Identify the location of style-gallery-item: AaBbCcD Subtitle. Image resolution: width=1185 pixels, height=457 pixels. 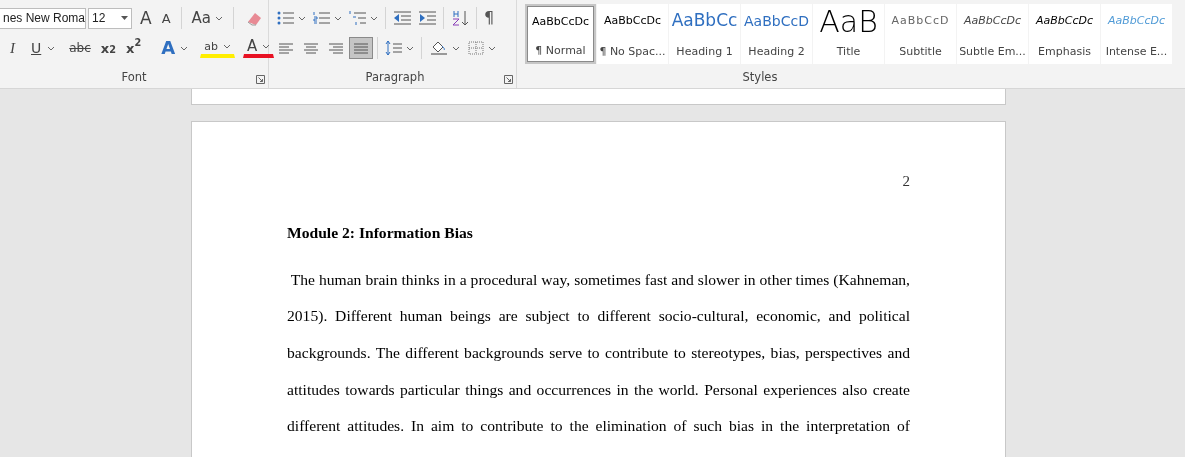
(920, 34).